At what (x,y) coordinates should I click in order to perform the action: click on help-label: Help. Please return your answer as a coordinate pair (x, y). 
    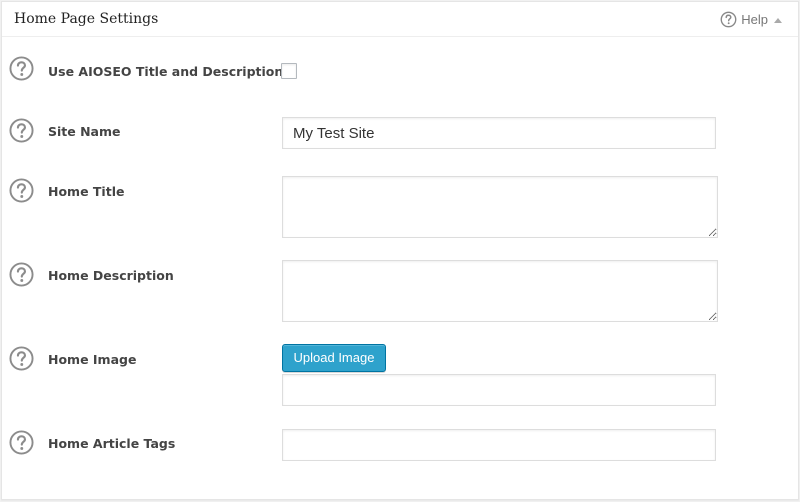
    Looking at the image, I should click on (754, 19).